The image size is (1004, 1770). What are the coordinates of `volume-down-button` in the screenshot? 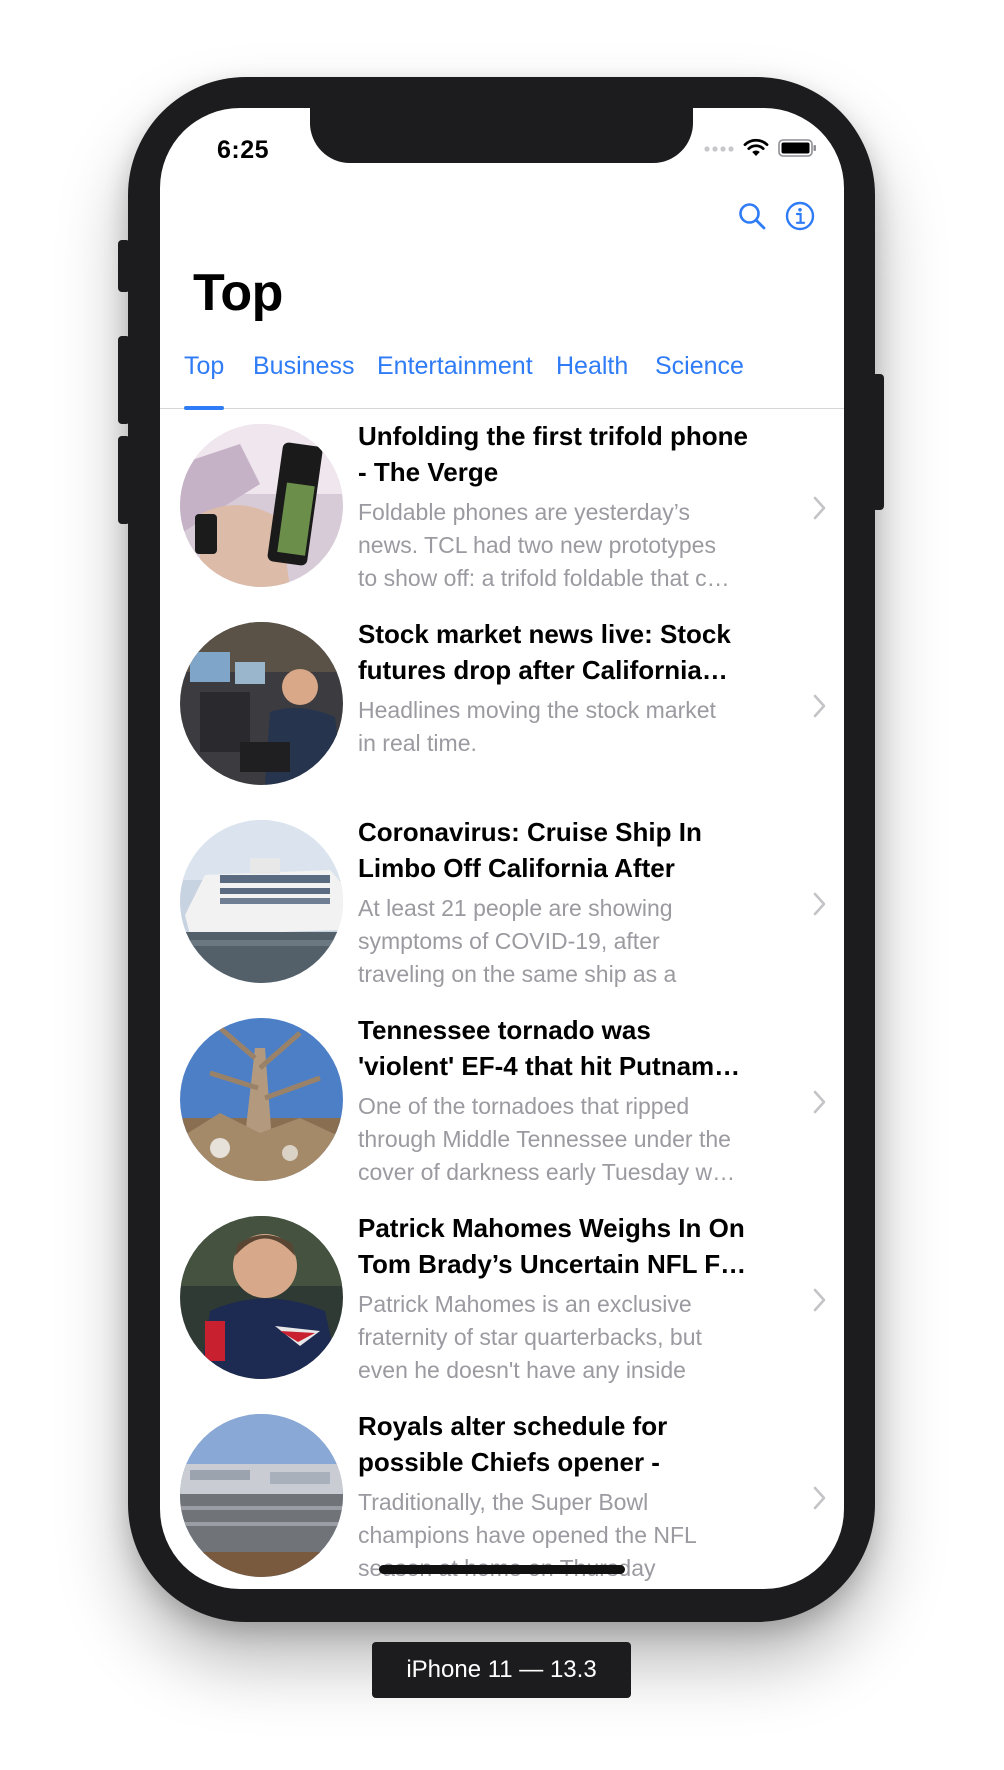 It's located at (124, 480).